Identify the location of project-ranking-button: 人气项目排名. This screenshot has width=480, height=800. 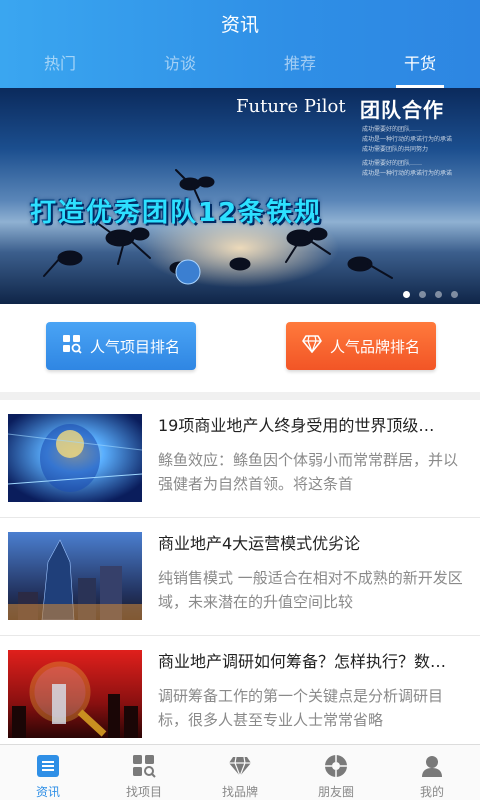
(121, 346).